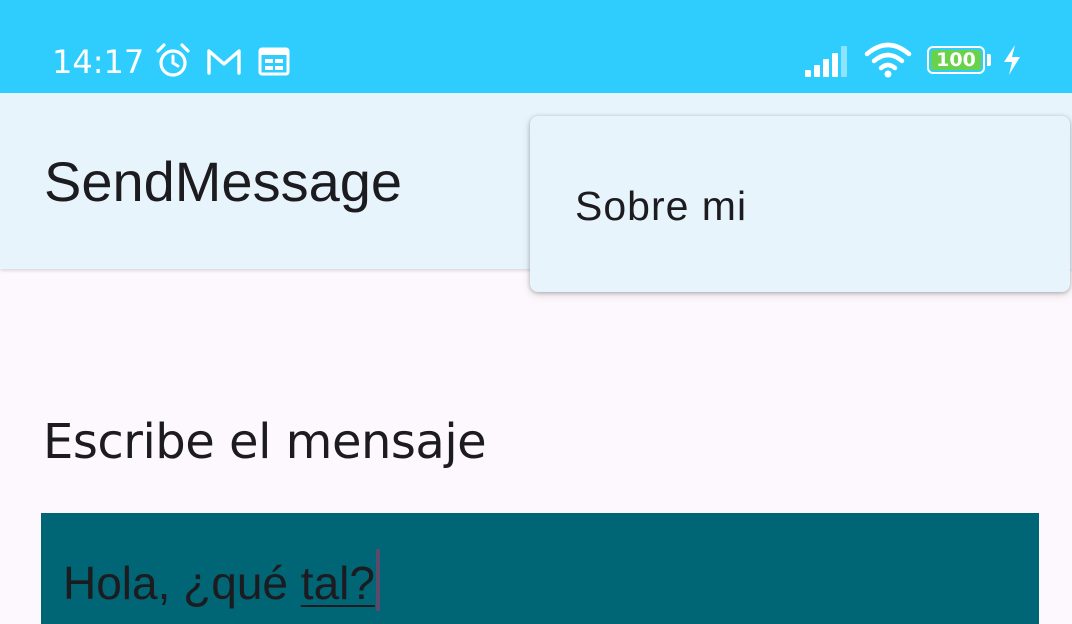  I want to click on gmail-icon, so click(224, 62).